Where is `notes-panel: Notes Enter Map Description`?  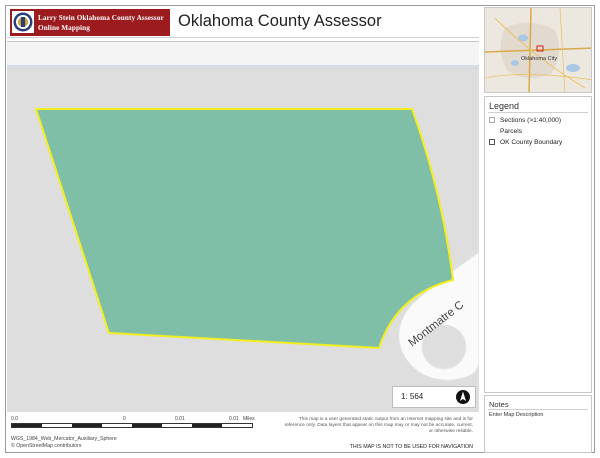
notes-panel: Notes Enter Map Description is located at coordinates (538, 424).